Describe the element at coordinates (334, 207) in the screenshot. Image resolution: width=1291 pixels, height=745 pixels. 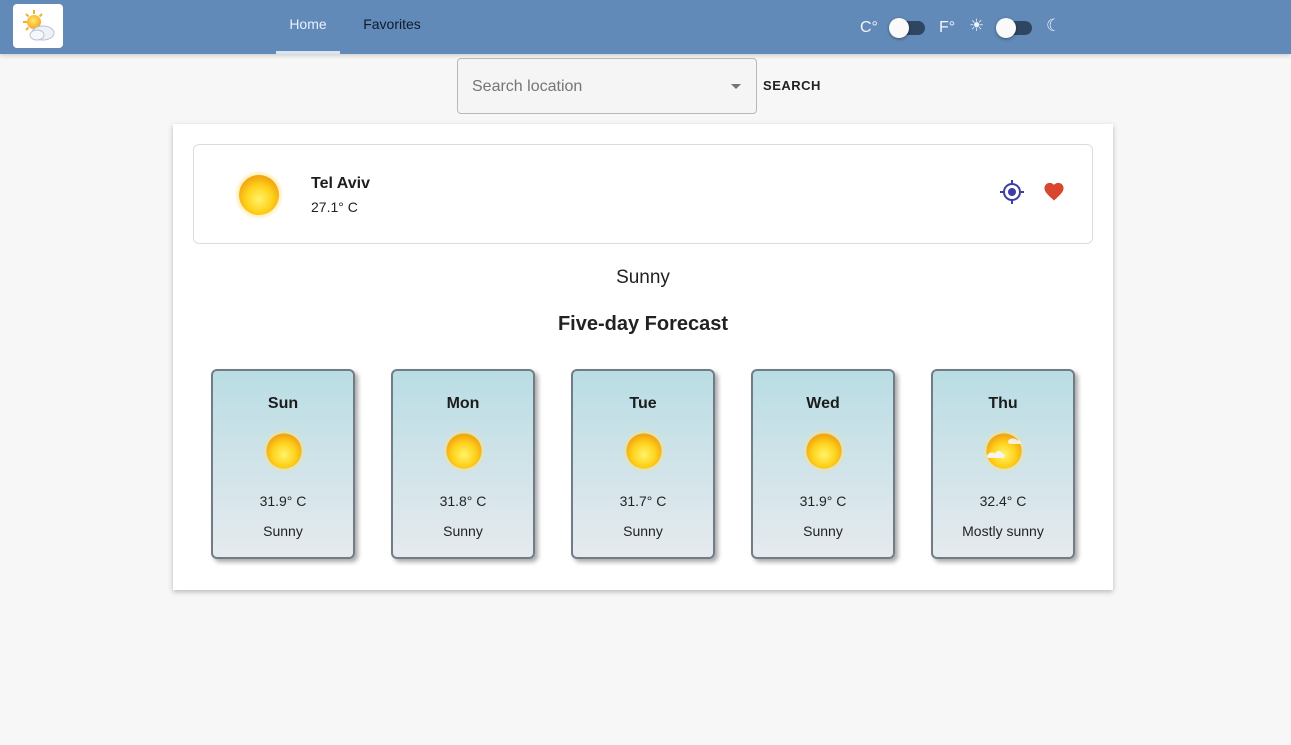
I see `current-temperature: 27.1° C` at that location.